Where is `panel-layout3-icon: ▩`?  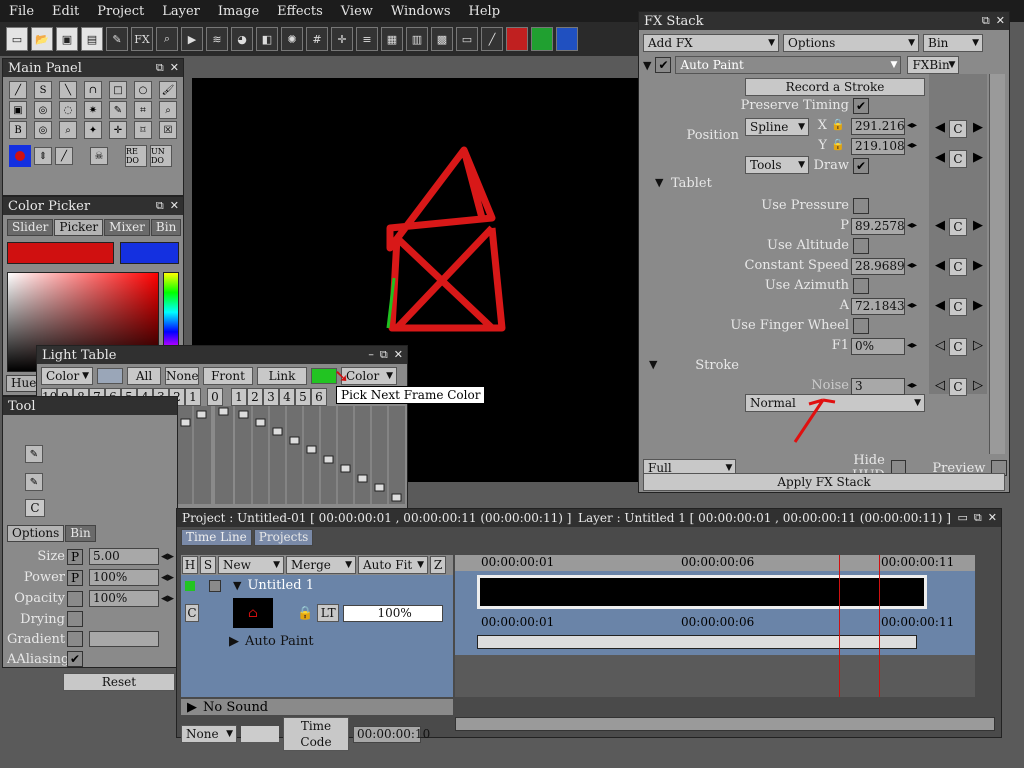
panel-layout3-icon: ▩ is located at coordinates (442, 39).